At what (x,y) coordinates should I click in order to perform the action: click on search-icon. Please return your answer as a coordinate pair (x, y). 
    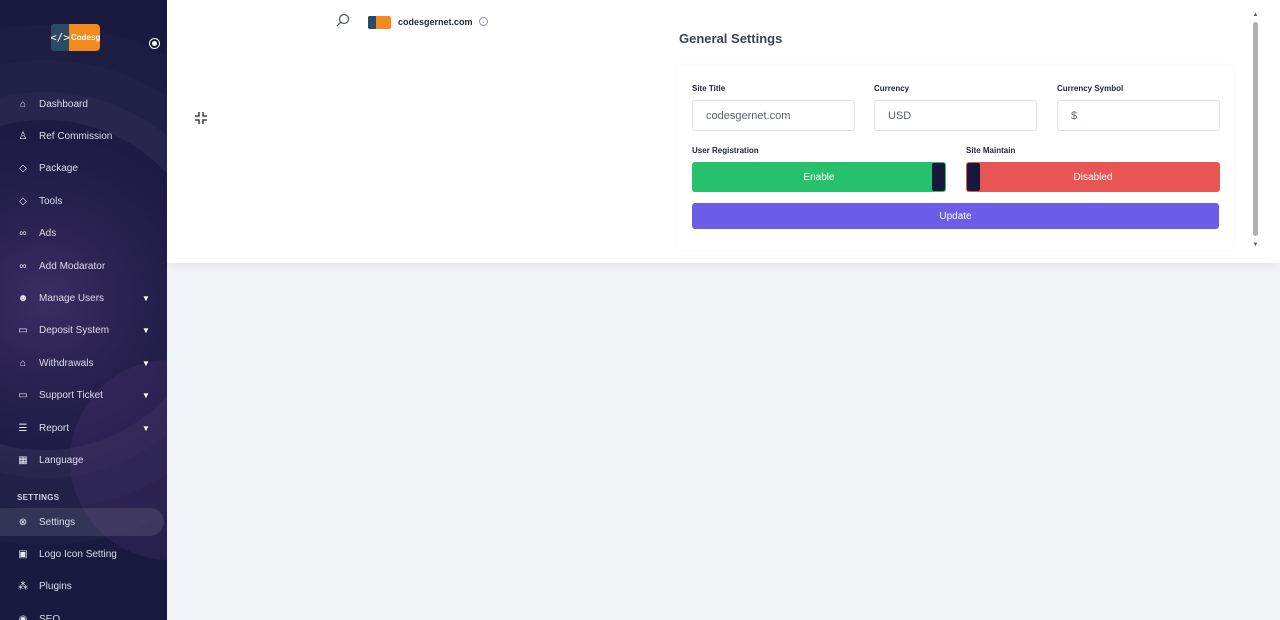
    Looking at the image, I should click on (343, 20).